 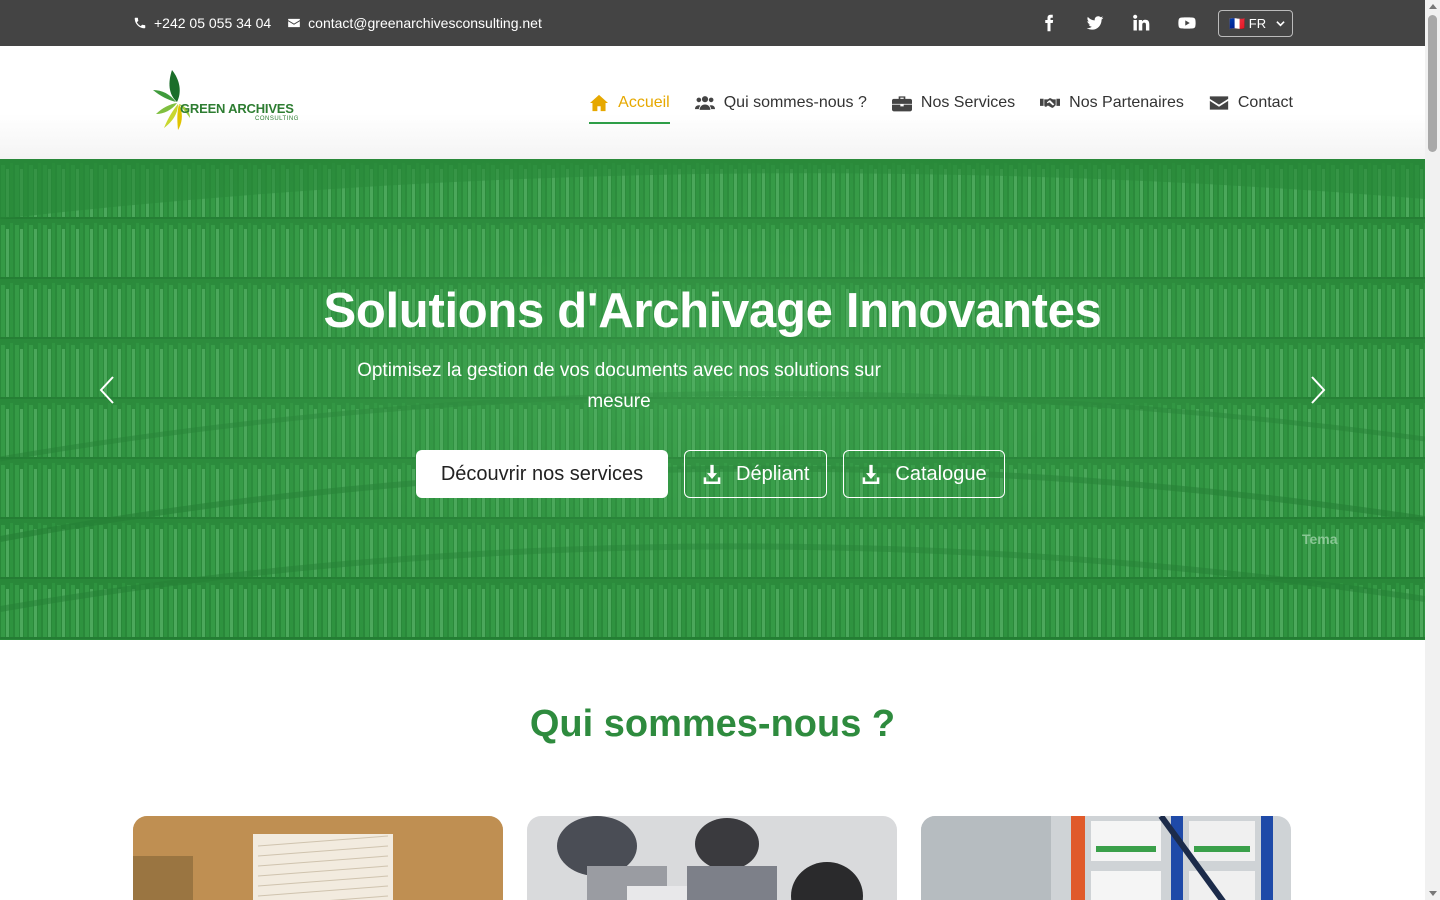 What do you see at coordinates (213, 23) in the screenshot?
I see `phone-number: +242 05 055 34 04` at bounding box center [213, 23].